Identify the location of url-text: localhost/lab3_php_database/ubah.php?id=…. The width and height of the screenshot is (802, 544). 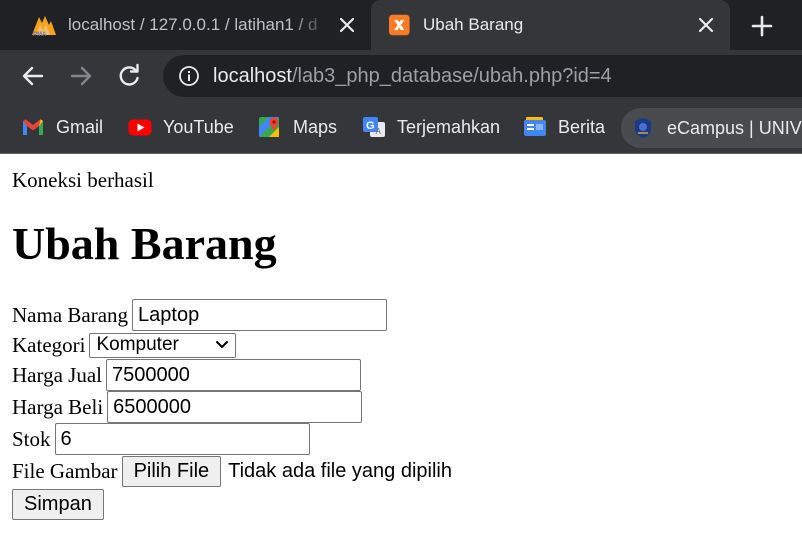
(412, 76).